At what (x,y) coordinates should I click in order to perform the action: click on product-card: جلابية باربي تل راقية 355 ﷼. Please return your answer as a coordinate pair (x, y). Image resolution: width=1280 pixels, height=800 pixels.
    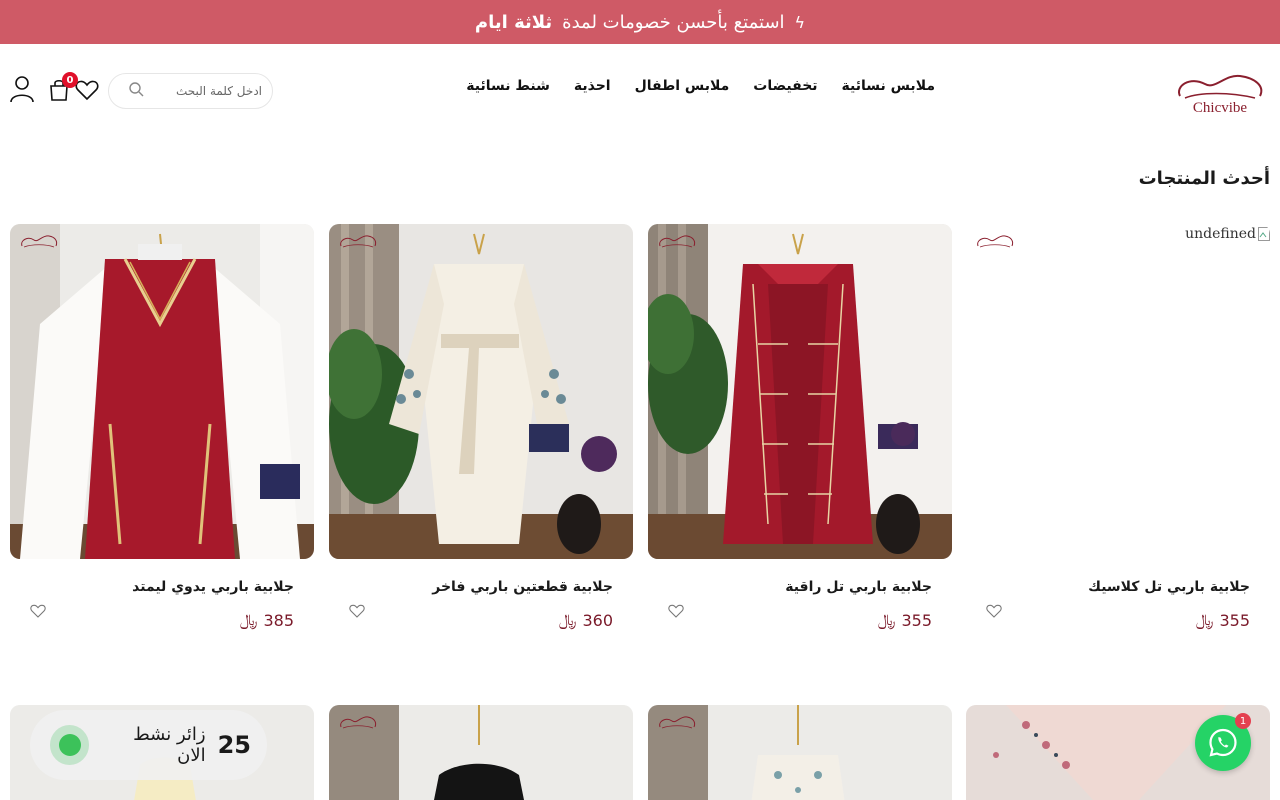
    Looking at the image, I should click on (800, 427).